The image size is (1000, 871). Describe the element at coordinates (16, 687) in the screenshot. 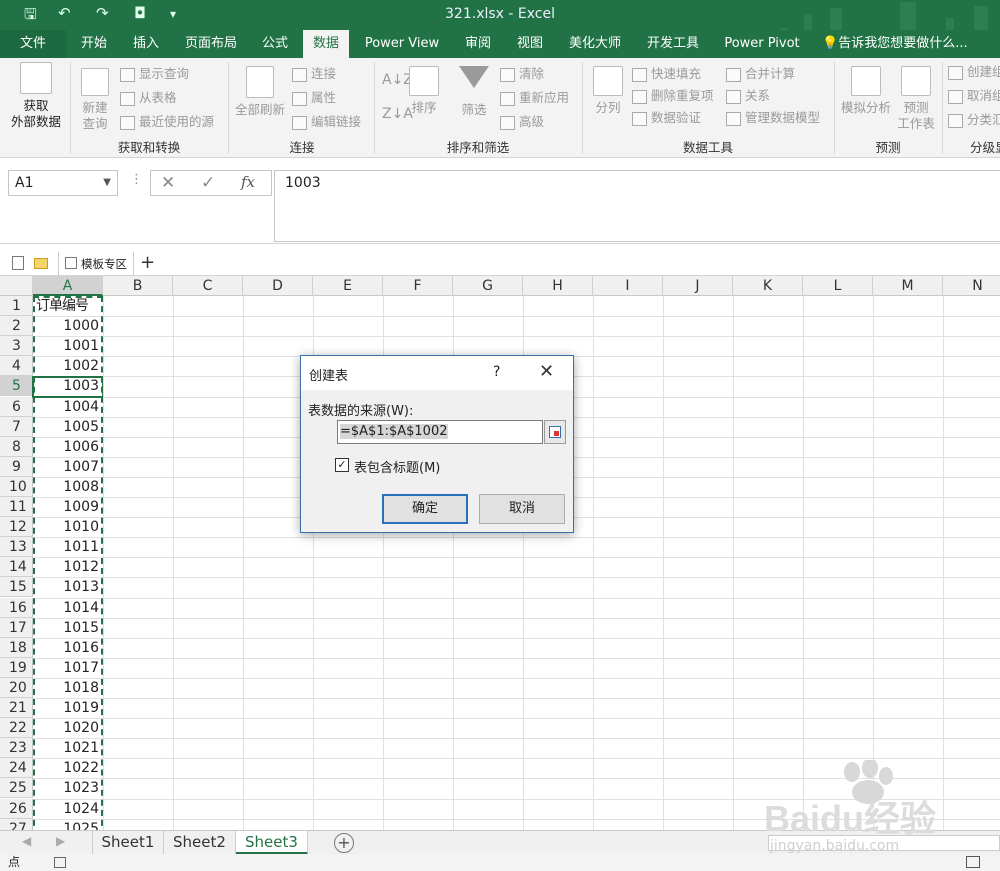

I see `row-header: 20` at that location.